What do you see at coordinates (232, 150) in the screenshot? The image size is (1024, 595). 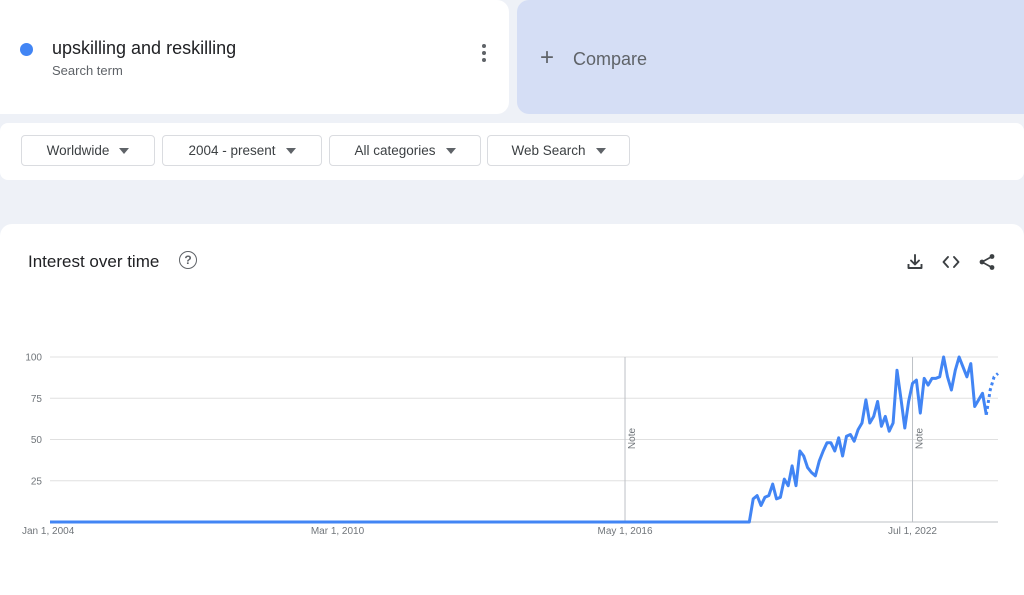 I see `time-filter-label: 2004 - present` at bounding box center [232, 150].